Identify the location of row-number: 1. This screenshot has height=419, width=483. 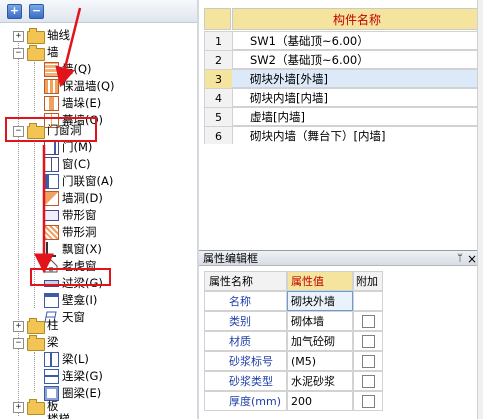
(218, 41).